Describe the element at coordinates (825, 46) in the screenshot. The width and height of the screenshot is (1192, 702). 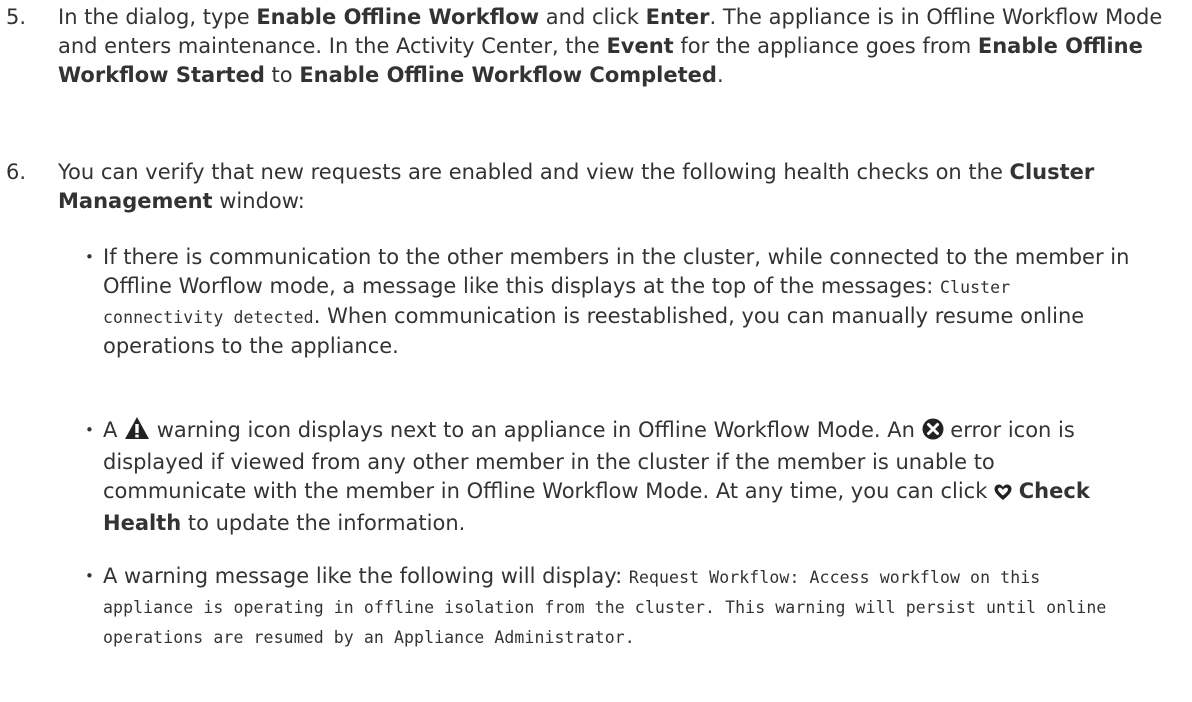
I see `text-run: for the appliance goes from` at that location.